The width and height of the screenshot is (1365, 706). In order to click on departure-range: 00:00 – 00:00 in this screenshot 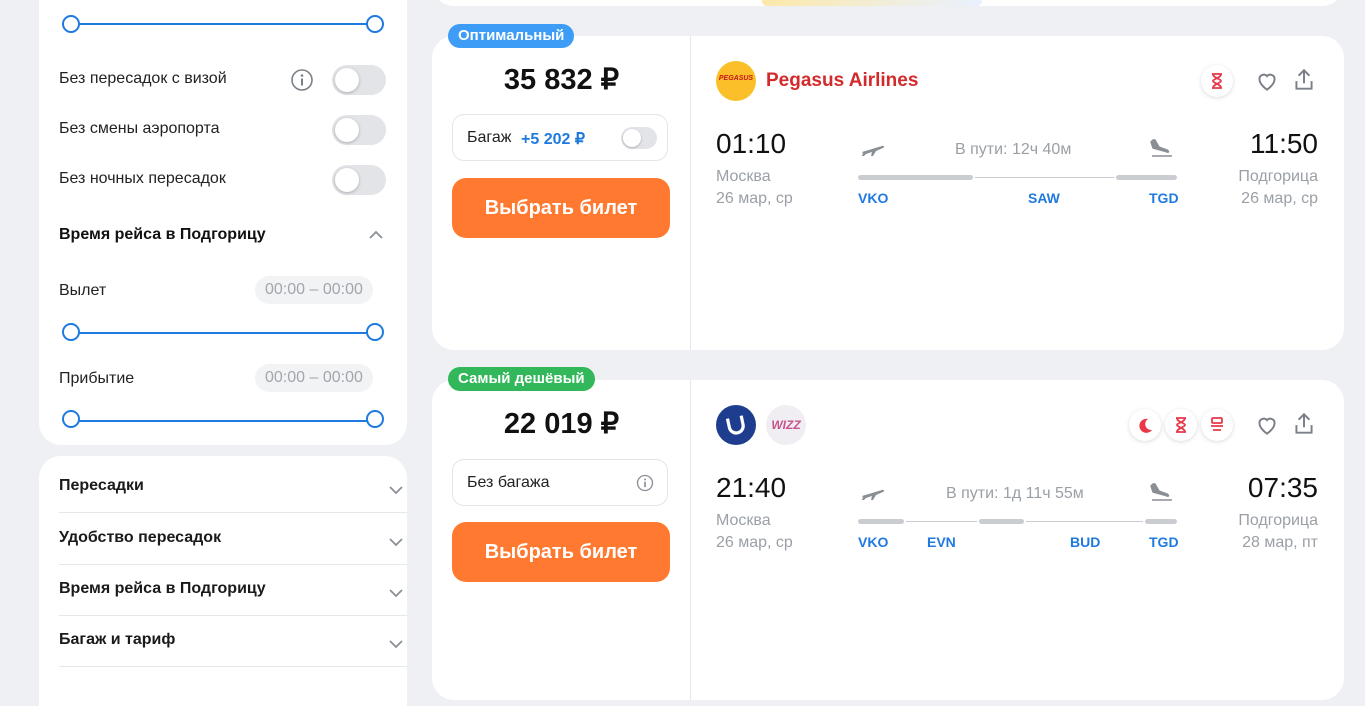, I will do `click(314, 290)`.